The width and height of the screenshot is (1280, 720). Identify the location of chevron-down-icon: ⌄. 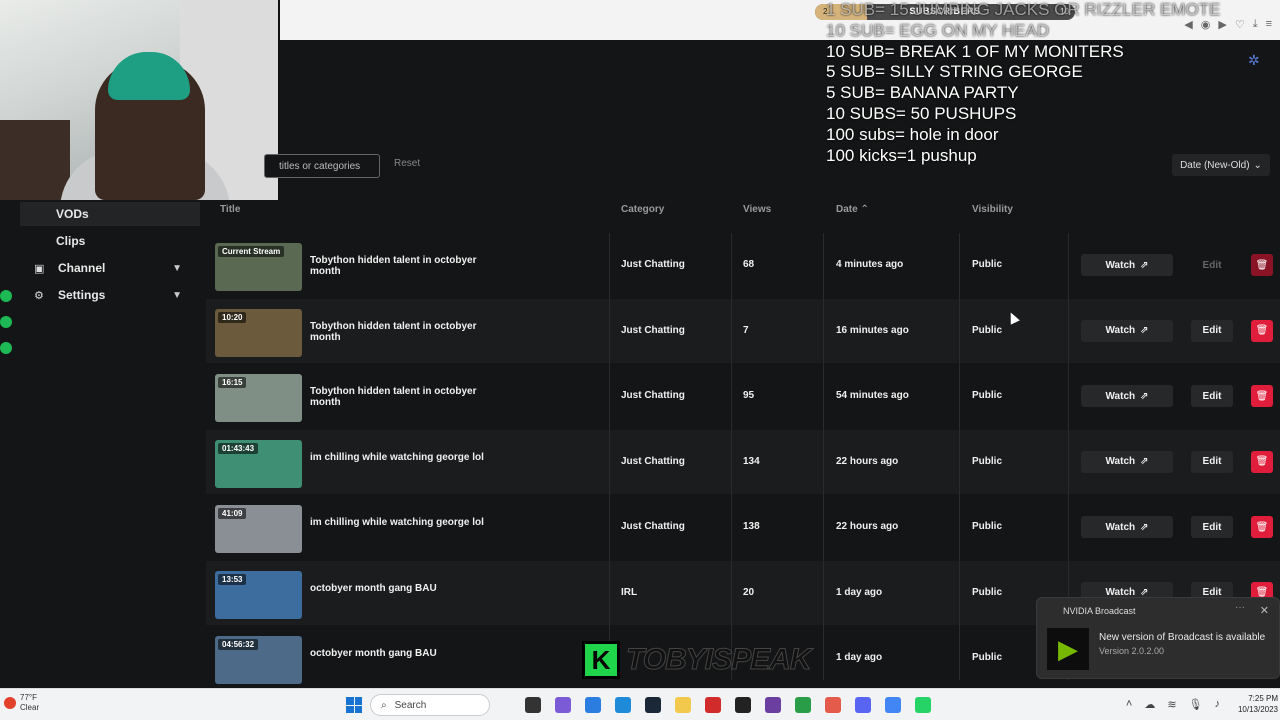
(1257, 165).